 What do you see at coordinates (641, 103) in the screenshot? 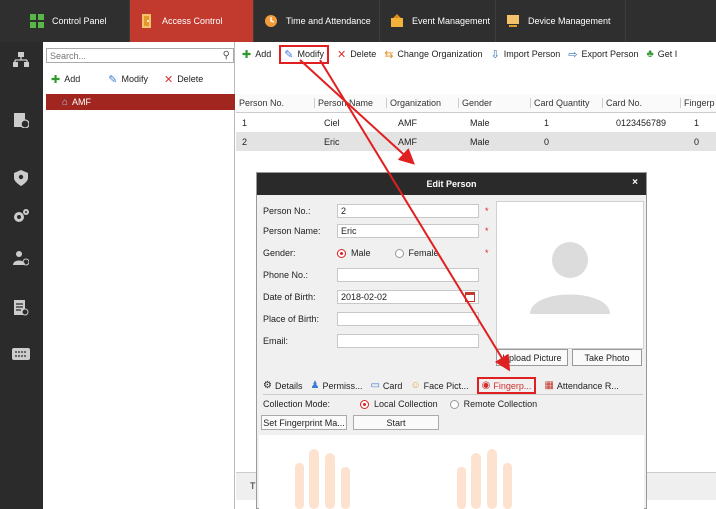
I see `column-header: Card No.` at bounding box center [641, 103].